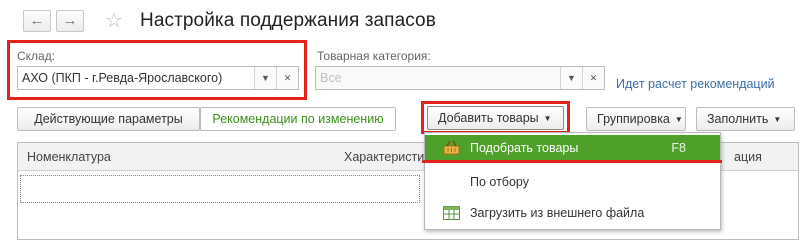 This screenshot has width=799, height=248. Describe the element at coordinates (114, 20) in the screenshot. I see `star-icon: ☆` at that location.